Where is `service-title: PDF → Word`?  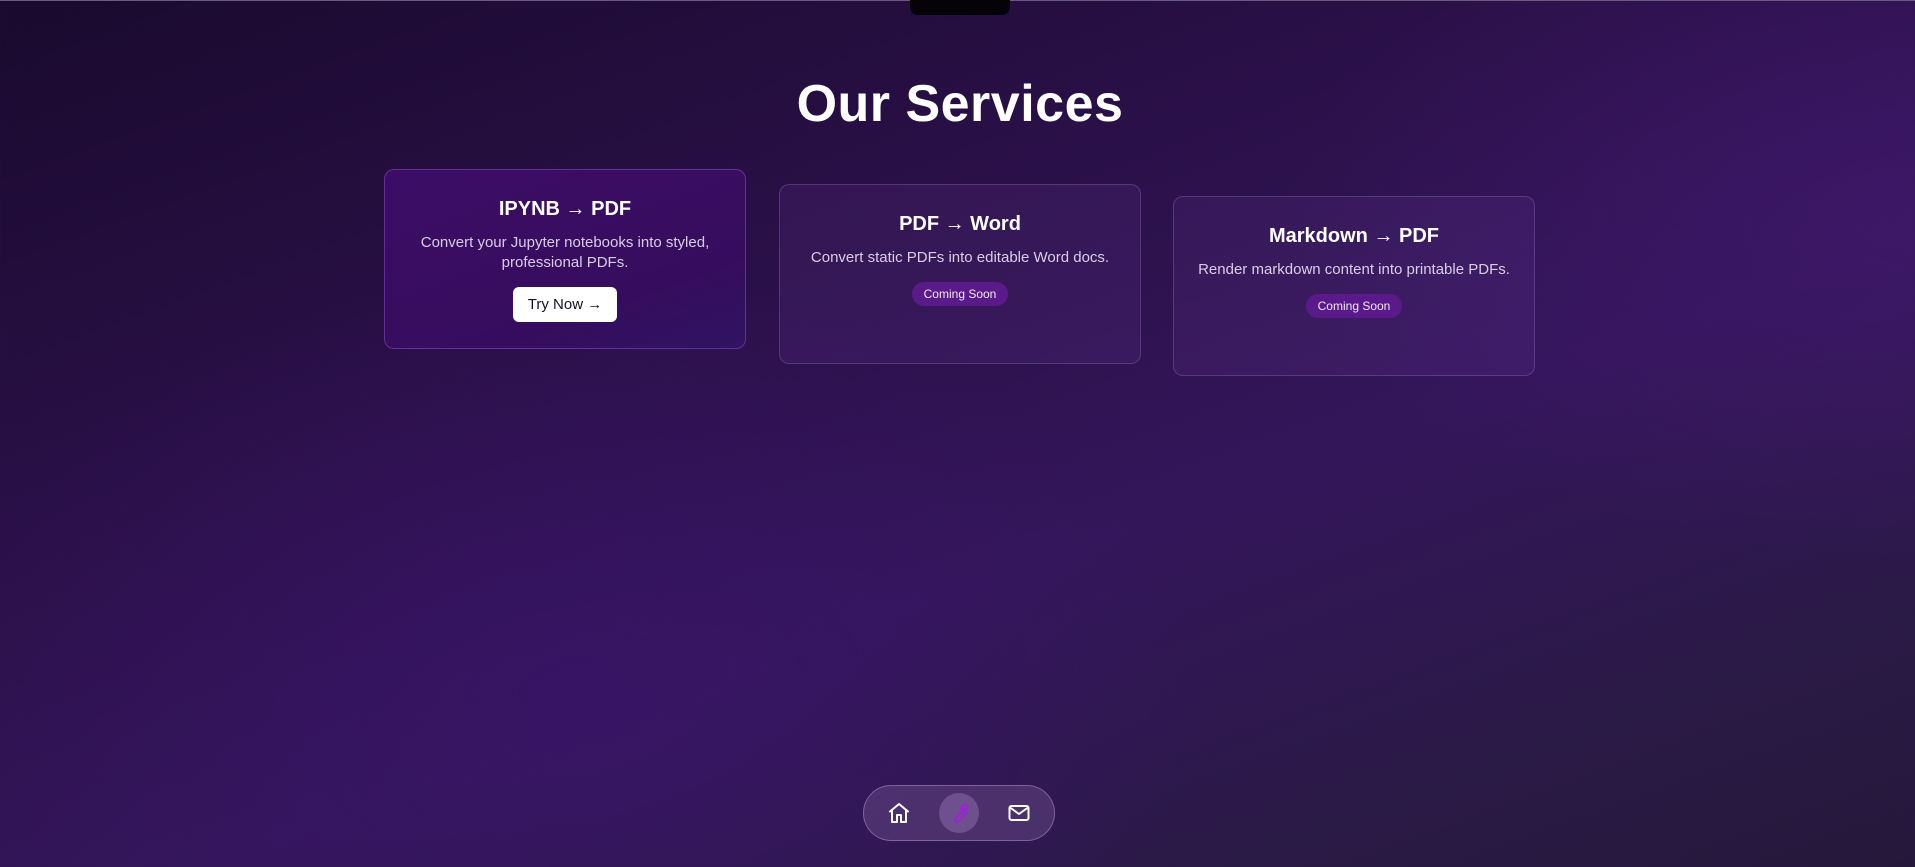 service-title: PDF → Word is located at coordinates (960, 224).